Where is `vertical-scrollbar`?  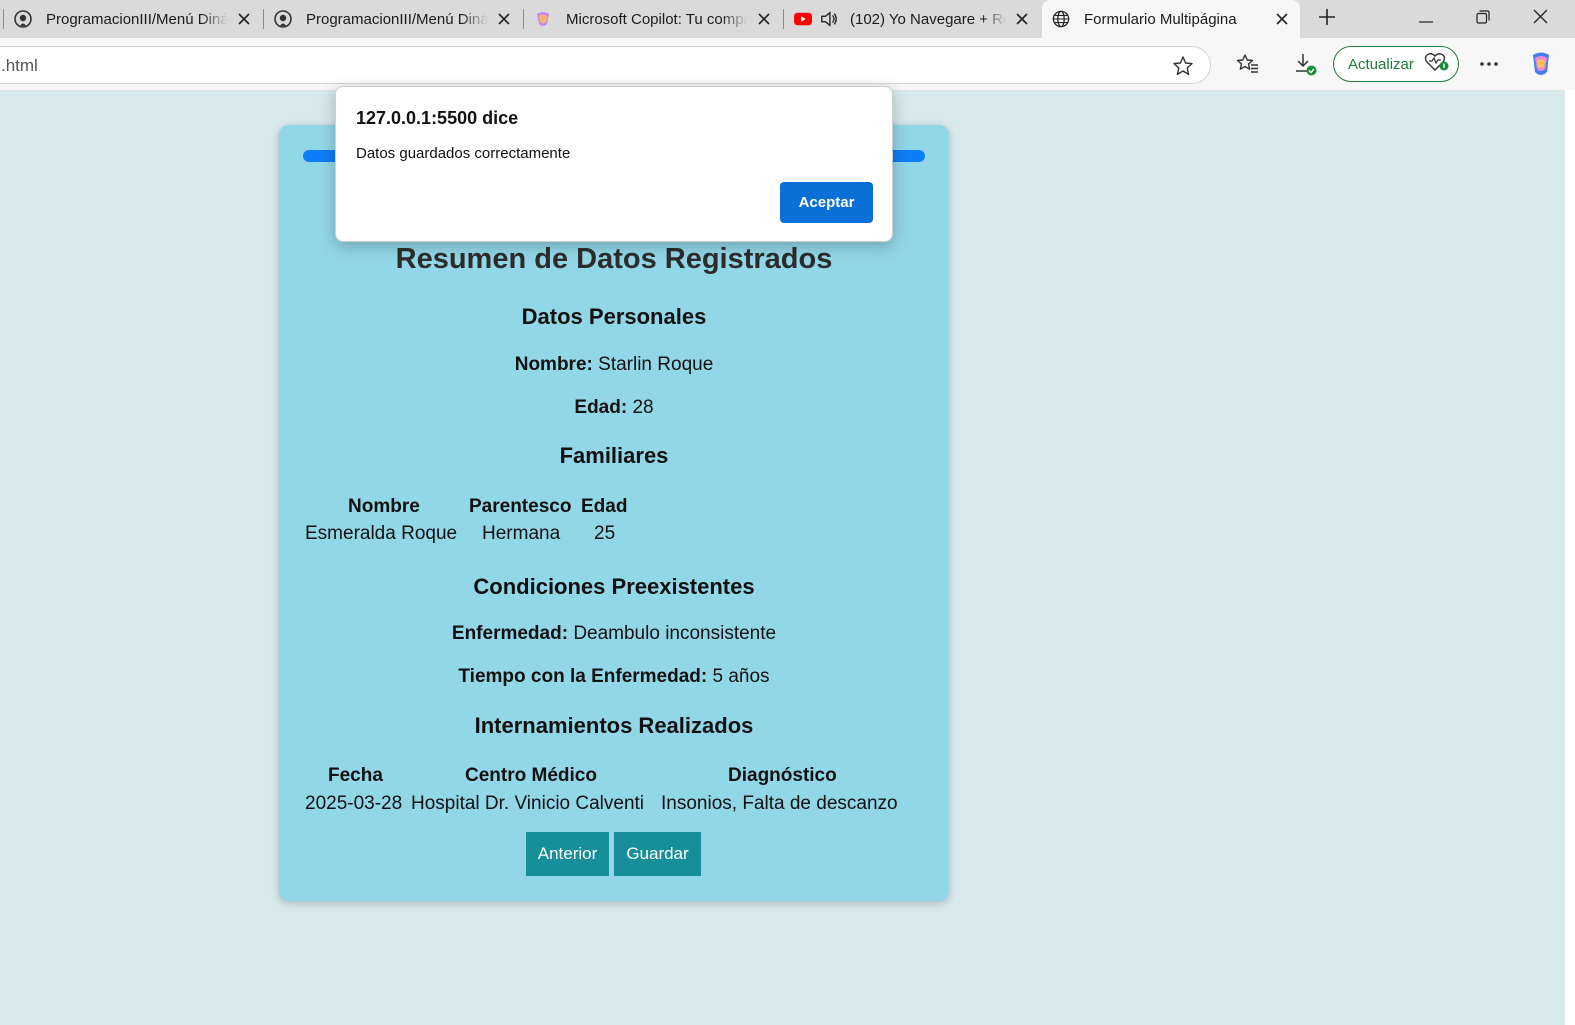 vertical-scrollbar is located at coordinates (1570, 557).